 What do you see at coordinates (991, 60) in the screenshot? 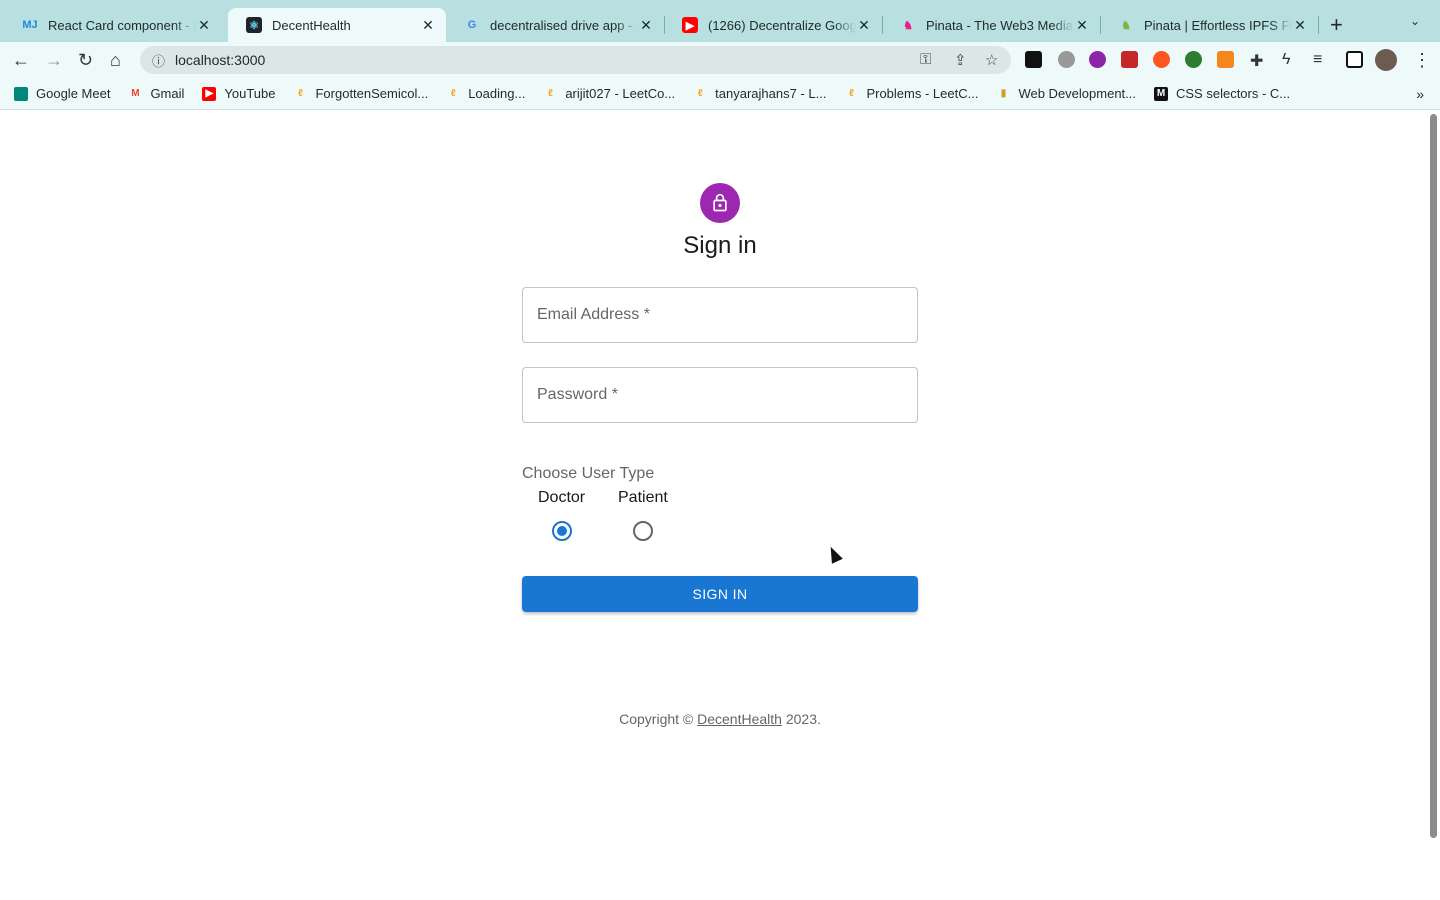
I see `bookmark-star-icon: ☆` at bounding box center [991, 60].